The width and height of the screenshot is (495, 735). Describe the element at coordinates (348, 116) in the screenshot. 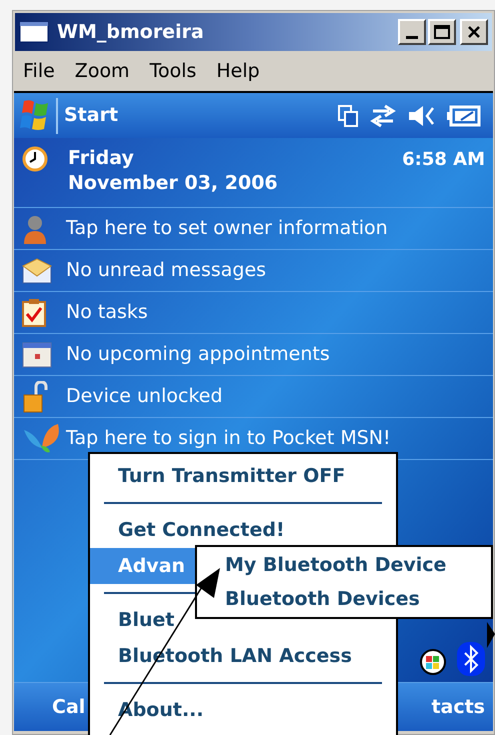

I see `documents-icon` at that location.